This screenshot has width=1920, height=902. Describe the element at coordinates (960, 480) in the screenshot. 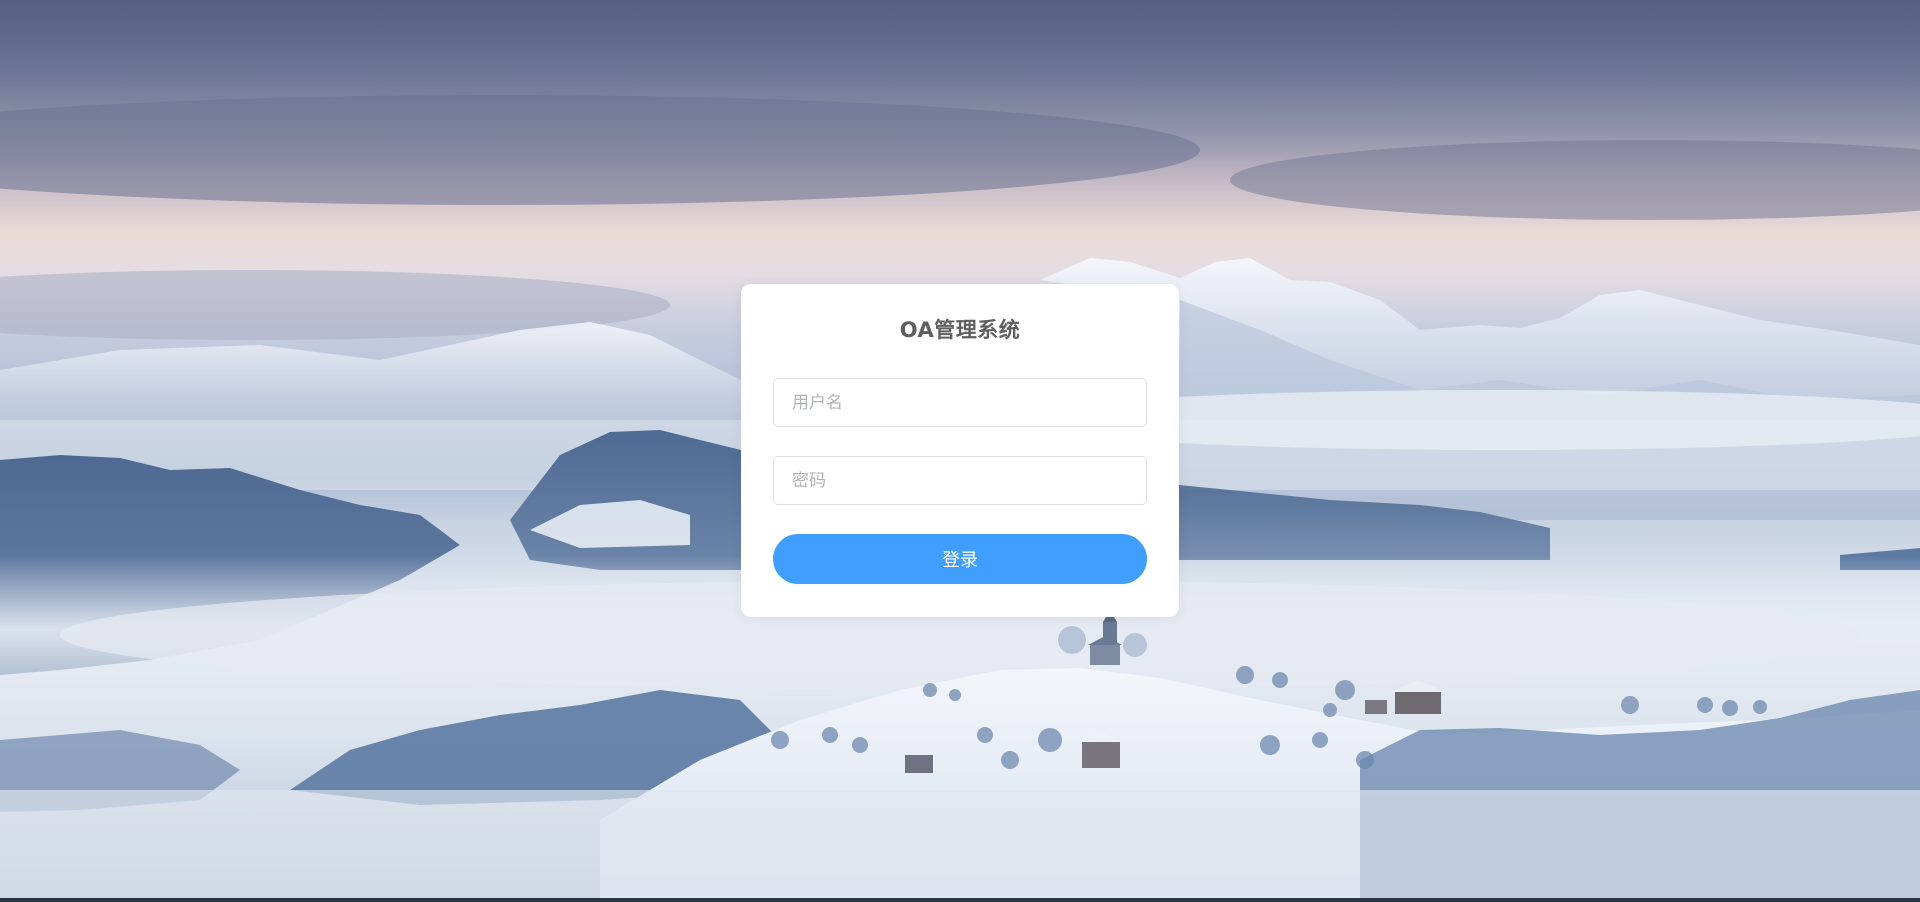

I see `password-input` at that location.